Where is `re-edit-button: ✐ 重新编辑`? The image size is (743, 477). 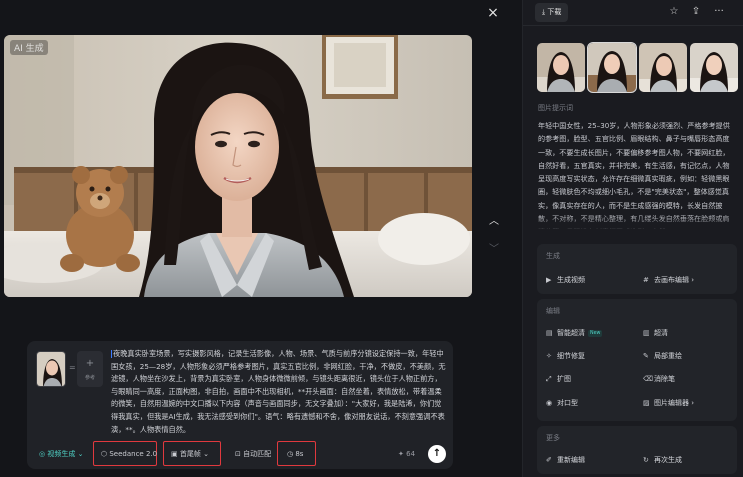
re-edit-button: ✐ 重新编辑 is located at coordinates (565, 460).